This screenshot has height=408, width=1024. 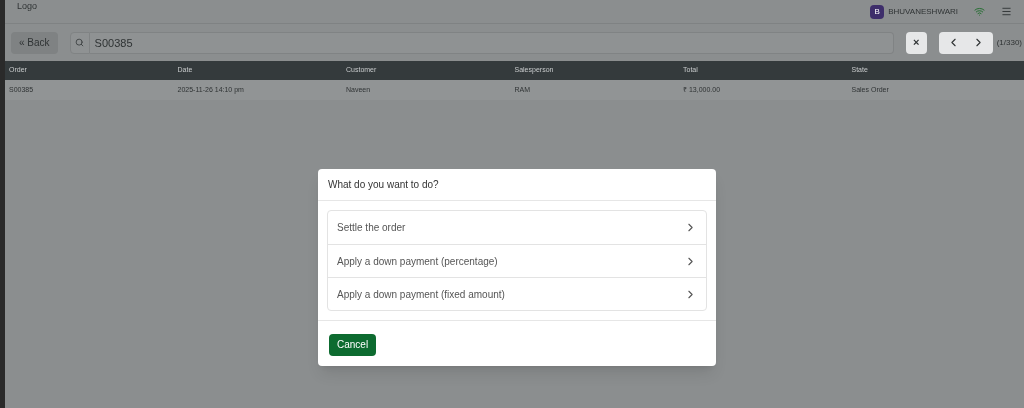 What do you see at coordinates (1009, 42) in the screenshot?
I see `pager-count: (1/330)` at bounding box center [1009, 42].